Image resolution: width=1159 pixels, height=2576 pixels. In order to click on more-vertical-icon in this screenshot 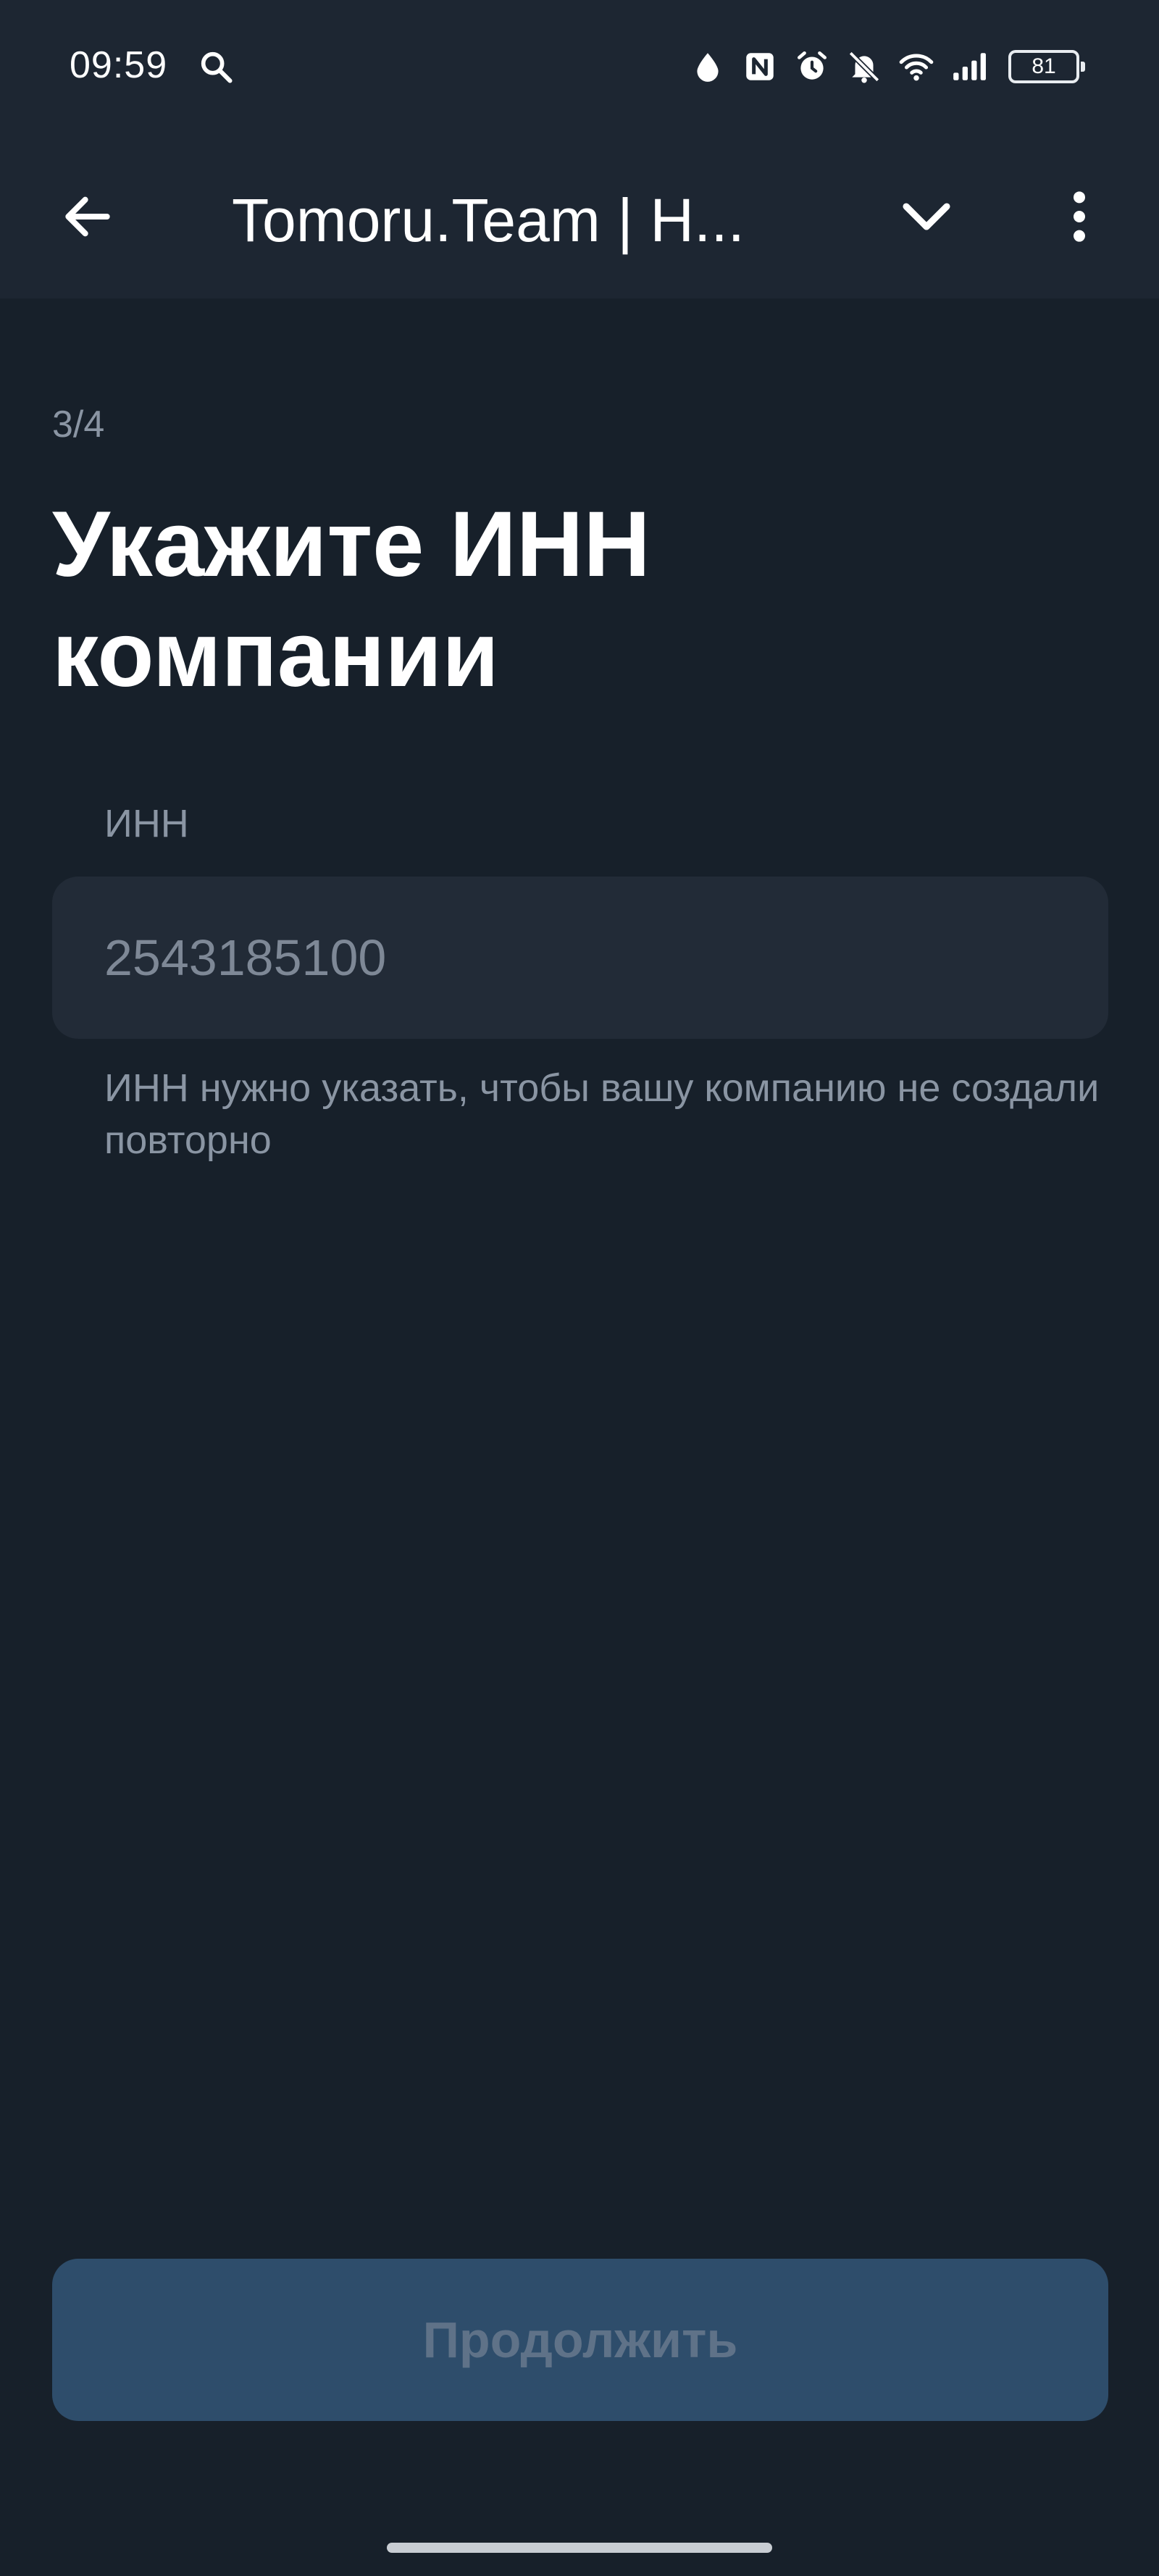, I will do `click(1079, 216)`.